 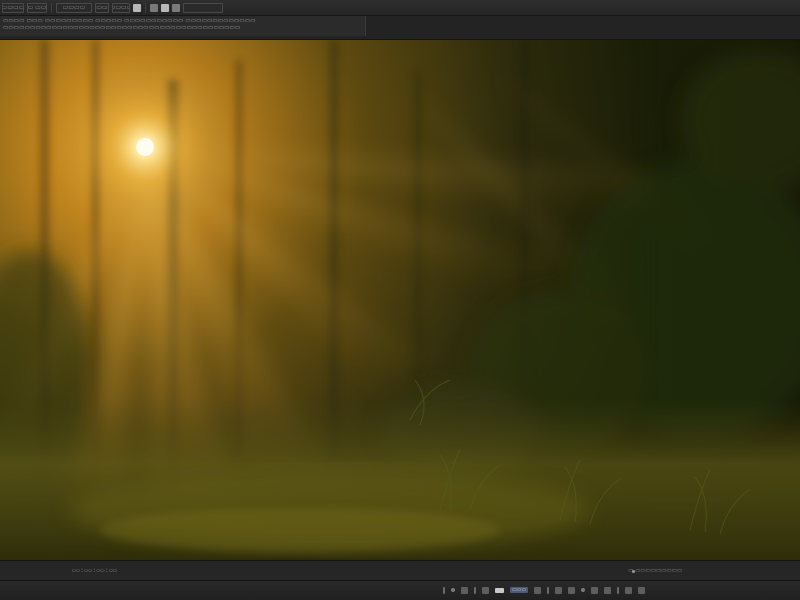 What do you see at coordinates (176, 7) in the screenshot?
I see `settings-icon` at bounding box center [176, 7].